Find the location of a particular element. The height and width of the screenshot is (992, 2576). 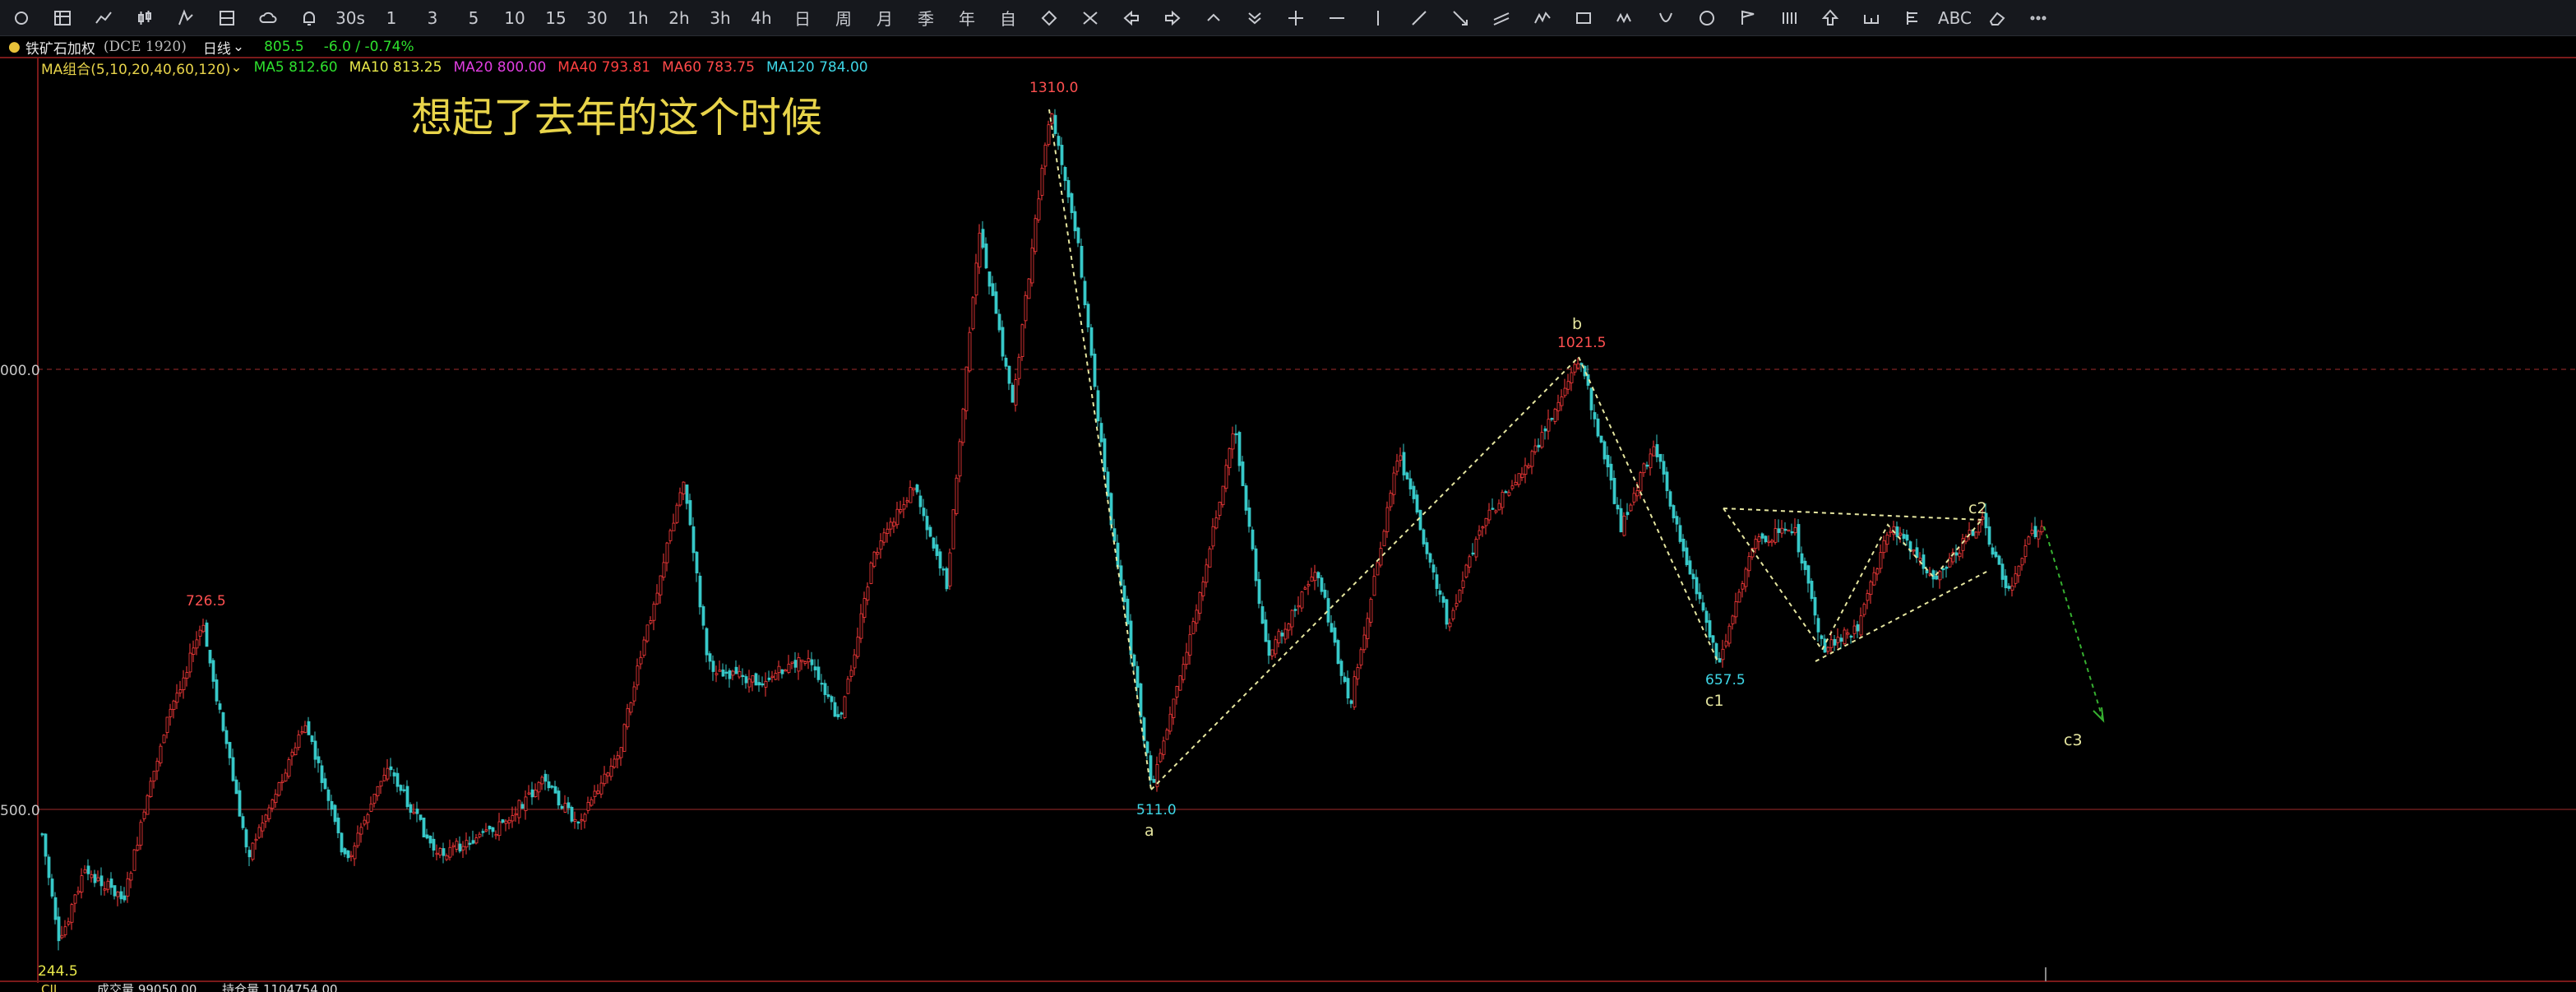

indicator-name: CJL is located at coordinates (50, 987).